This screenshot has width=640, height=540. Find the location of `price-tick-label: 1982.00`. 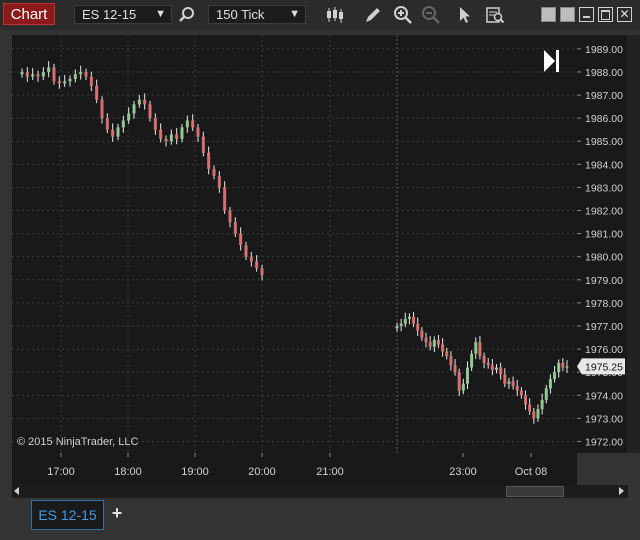

price-tick-label: 1982.00 is located at coordinates (604, 212).